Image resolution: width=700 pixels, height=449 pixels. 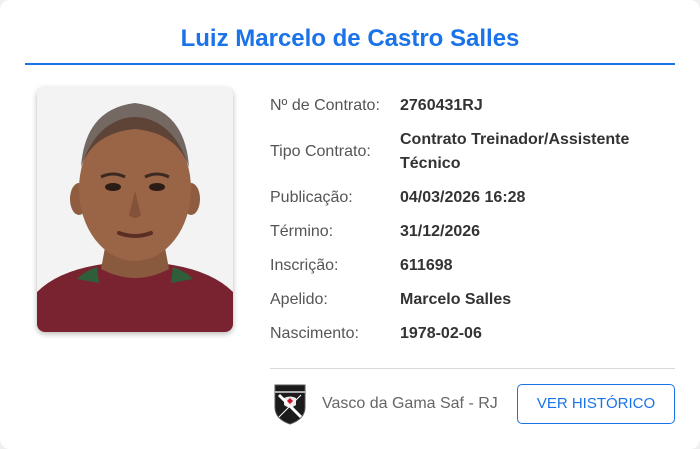 I want to click on field-label: Nº de Contrato:, so click(x=325, y=105).